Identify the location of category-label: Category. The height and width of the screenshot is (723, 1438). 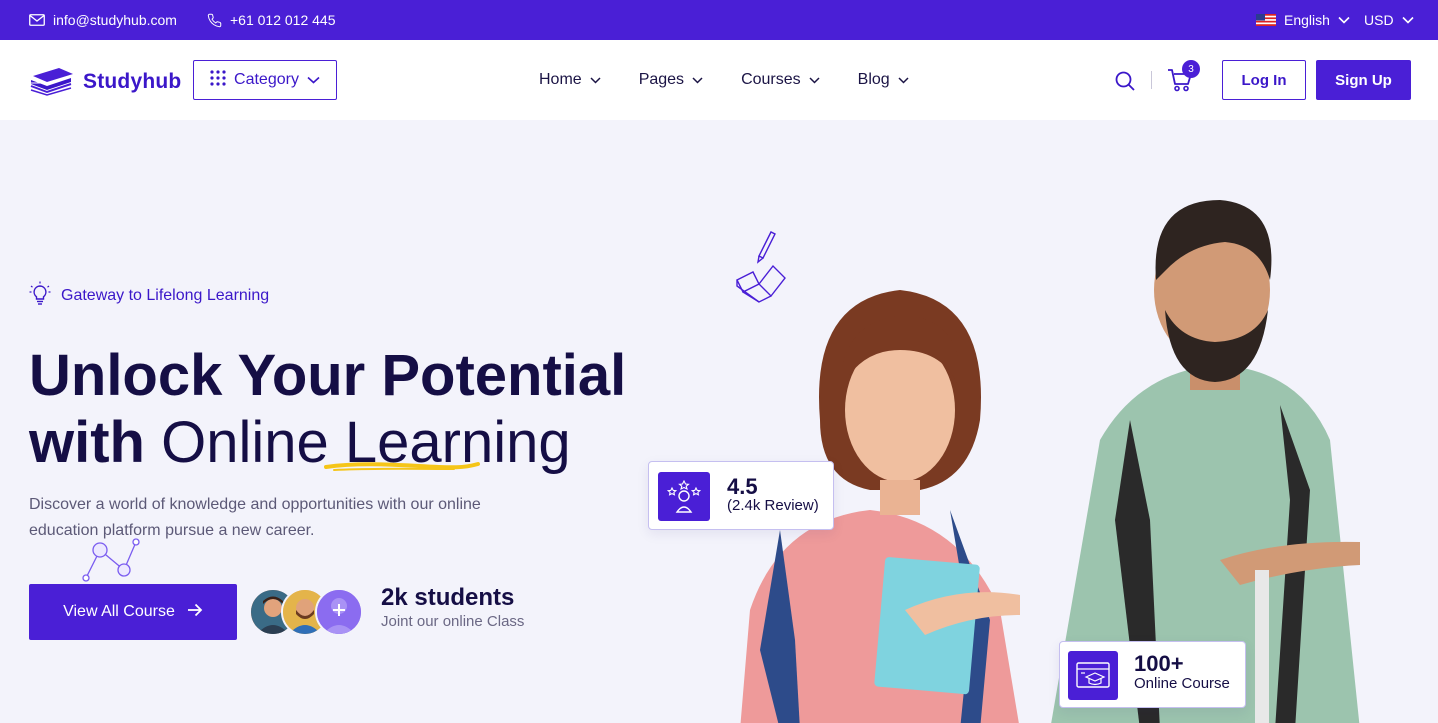
(266, 79).